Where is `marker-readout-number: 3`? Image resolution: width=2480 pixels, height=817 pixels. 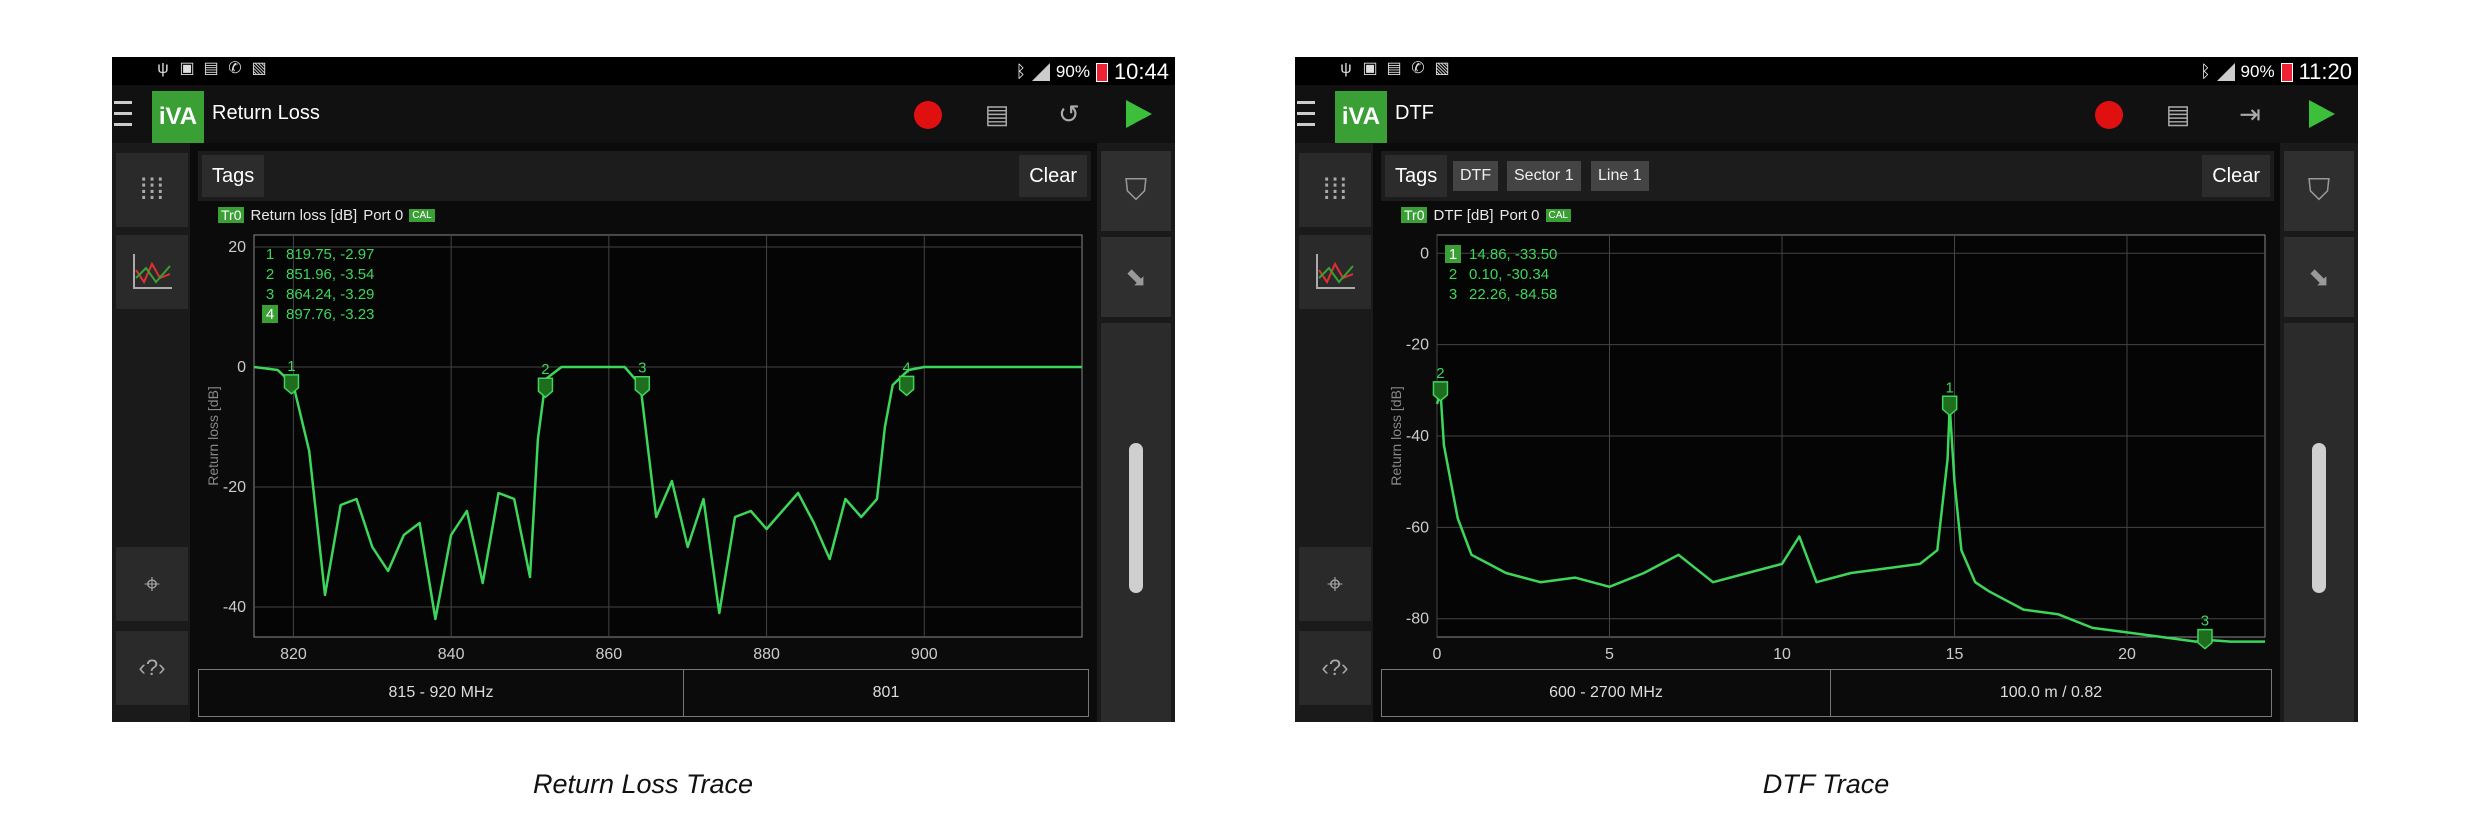 marker-readout-number: 3 is located at coordinates (1453, 294).